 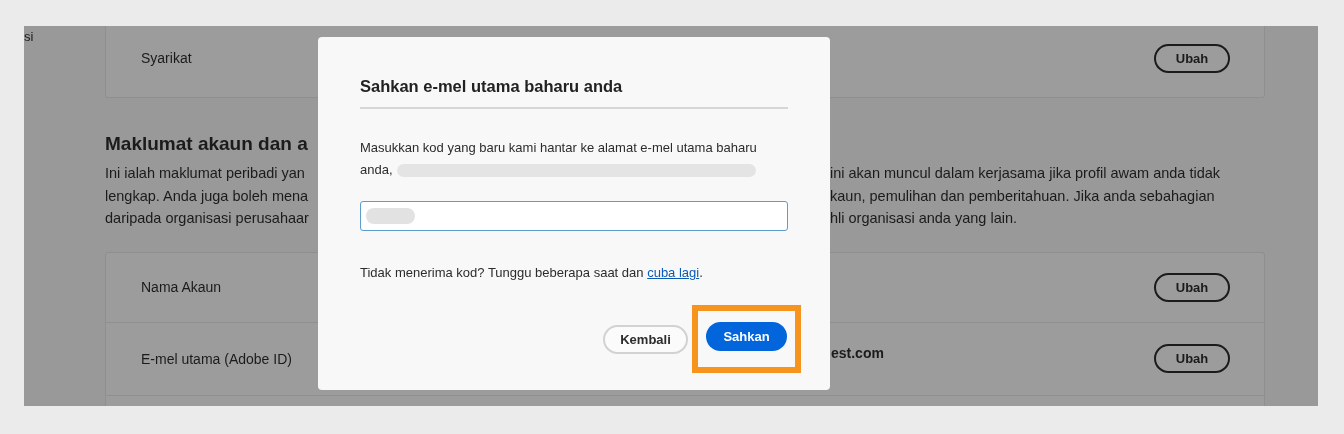 I want to click on description-text: daripada organisasi perusahaar, so click(x=207, y=218).